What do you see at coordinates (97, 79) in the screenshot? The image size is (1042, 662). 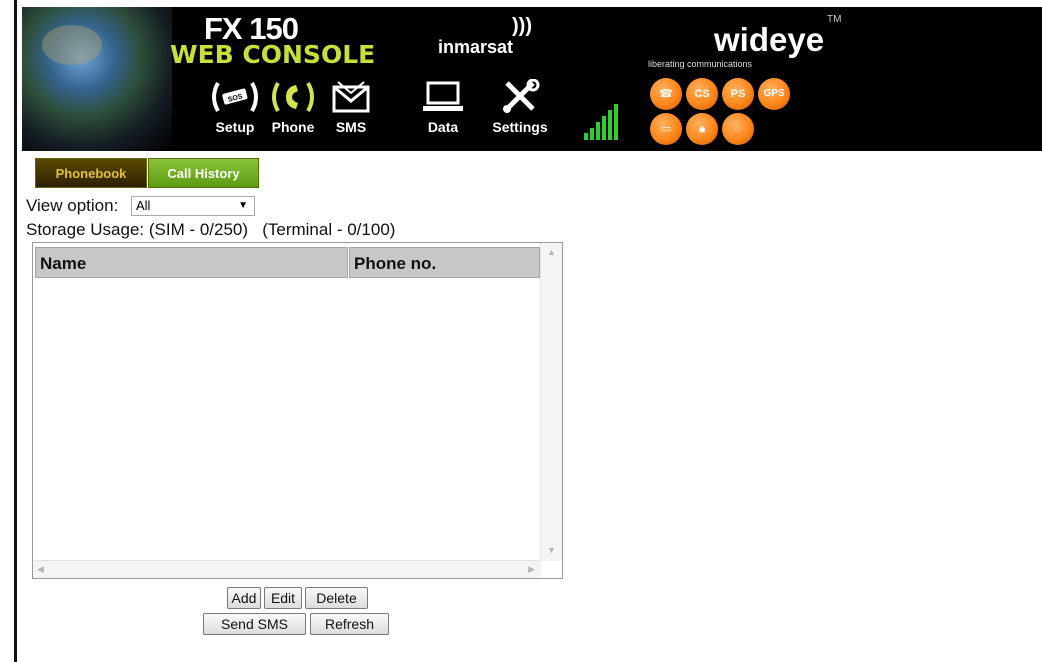 I see `globe-image` at bounding box center [97, 79].